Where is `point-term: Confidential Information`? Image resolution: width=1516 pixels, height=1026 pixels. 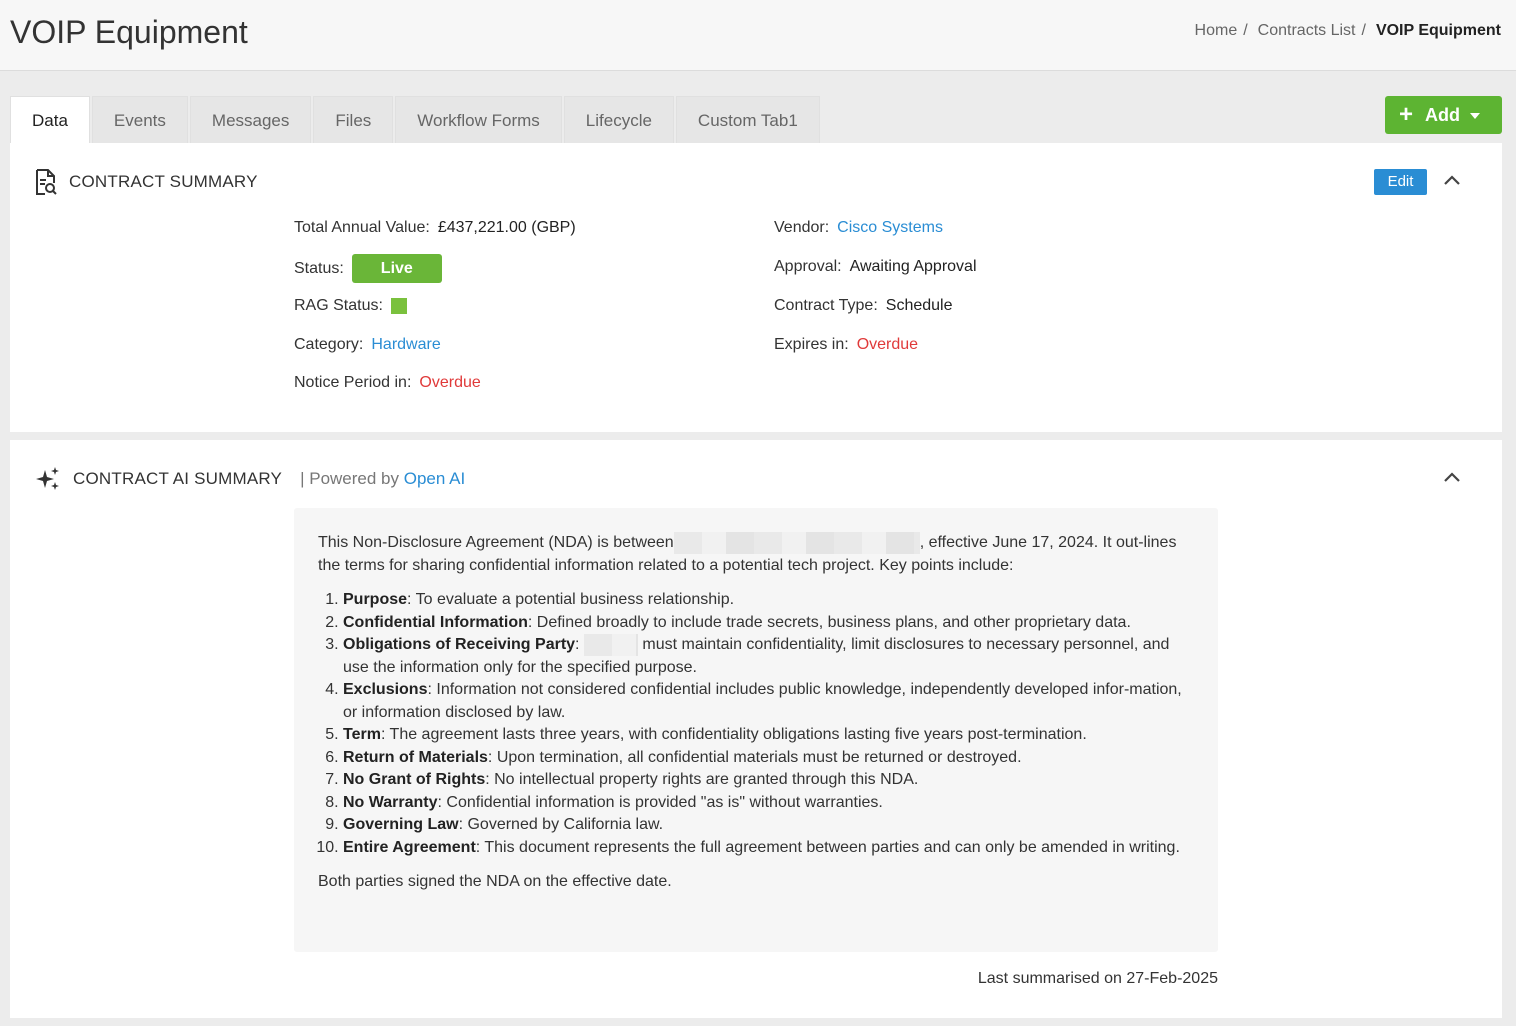 point-term: Confidential Information is located at coordinates (435, 622).